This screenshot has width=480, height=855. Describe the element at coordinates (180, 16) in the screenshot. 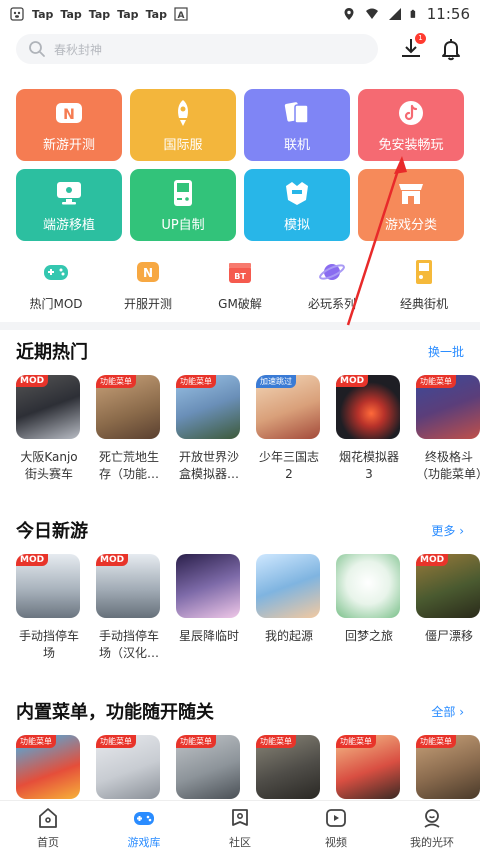

I see `svg-text: A` at that location.